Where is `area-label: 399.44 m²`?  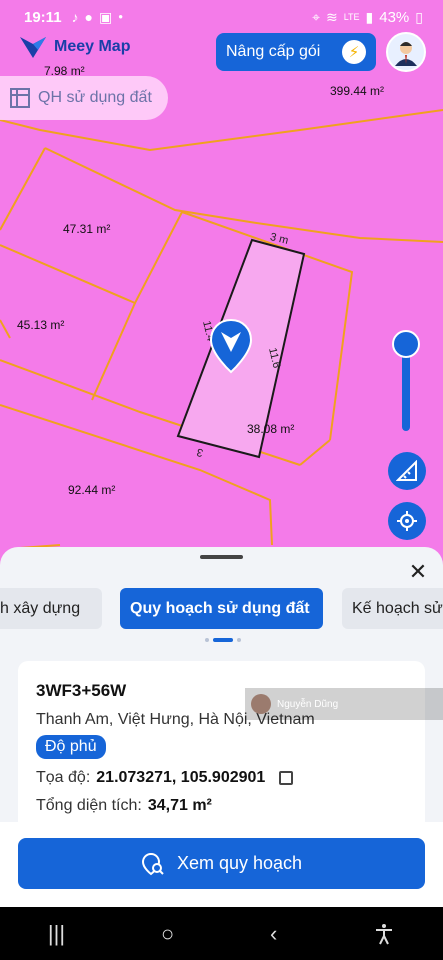
area-label: 399.44 m² is located at coordinates (357, 91).